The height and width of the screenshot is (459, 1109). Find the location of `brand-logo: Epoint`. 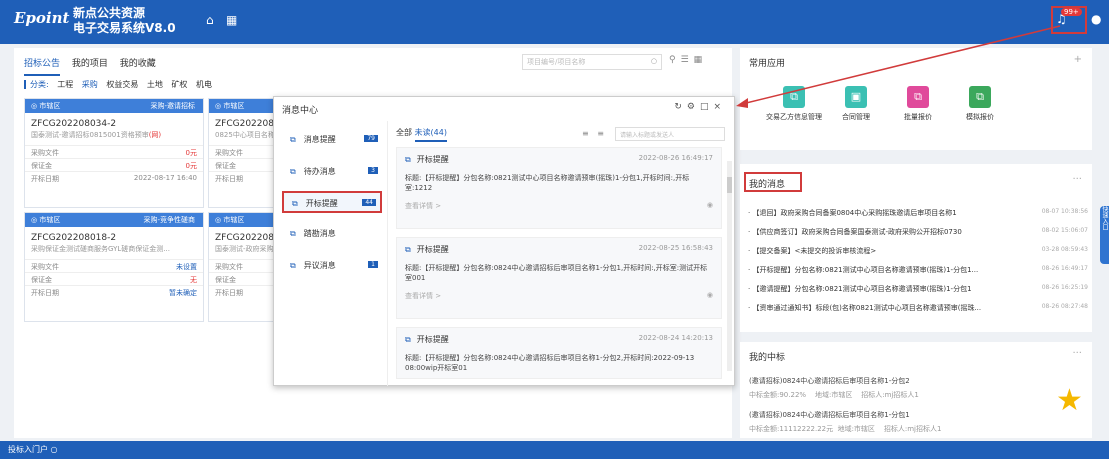

brand-logo: Epoint is located at coordinates (42, 18).